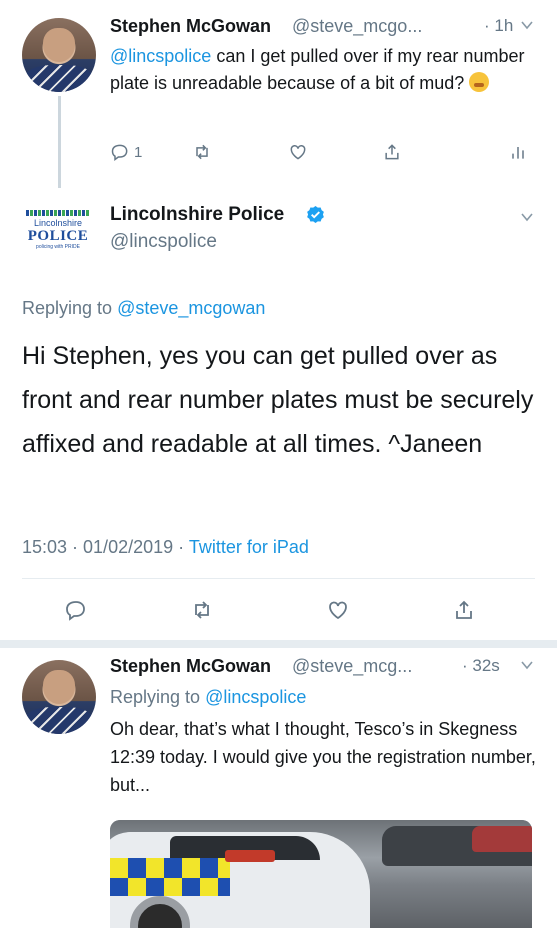  What do you see at coordinates (320, 152) in the screenshot?
I see `tweet-actions: 1` at bounding box center [320, 152].